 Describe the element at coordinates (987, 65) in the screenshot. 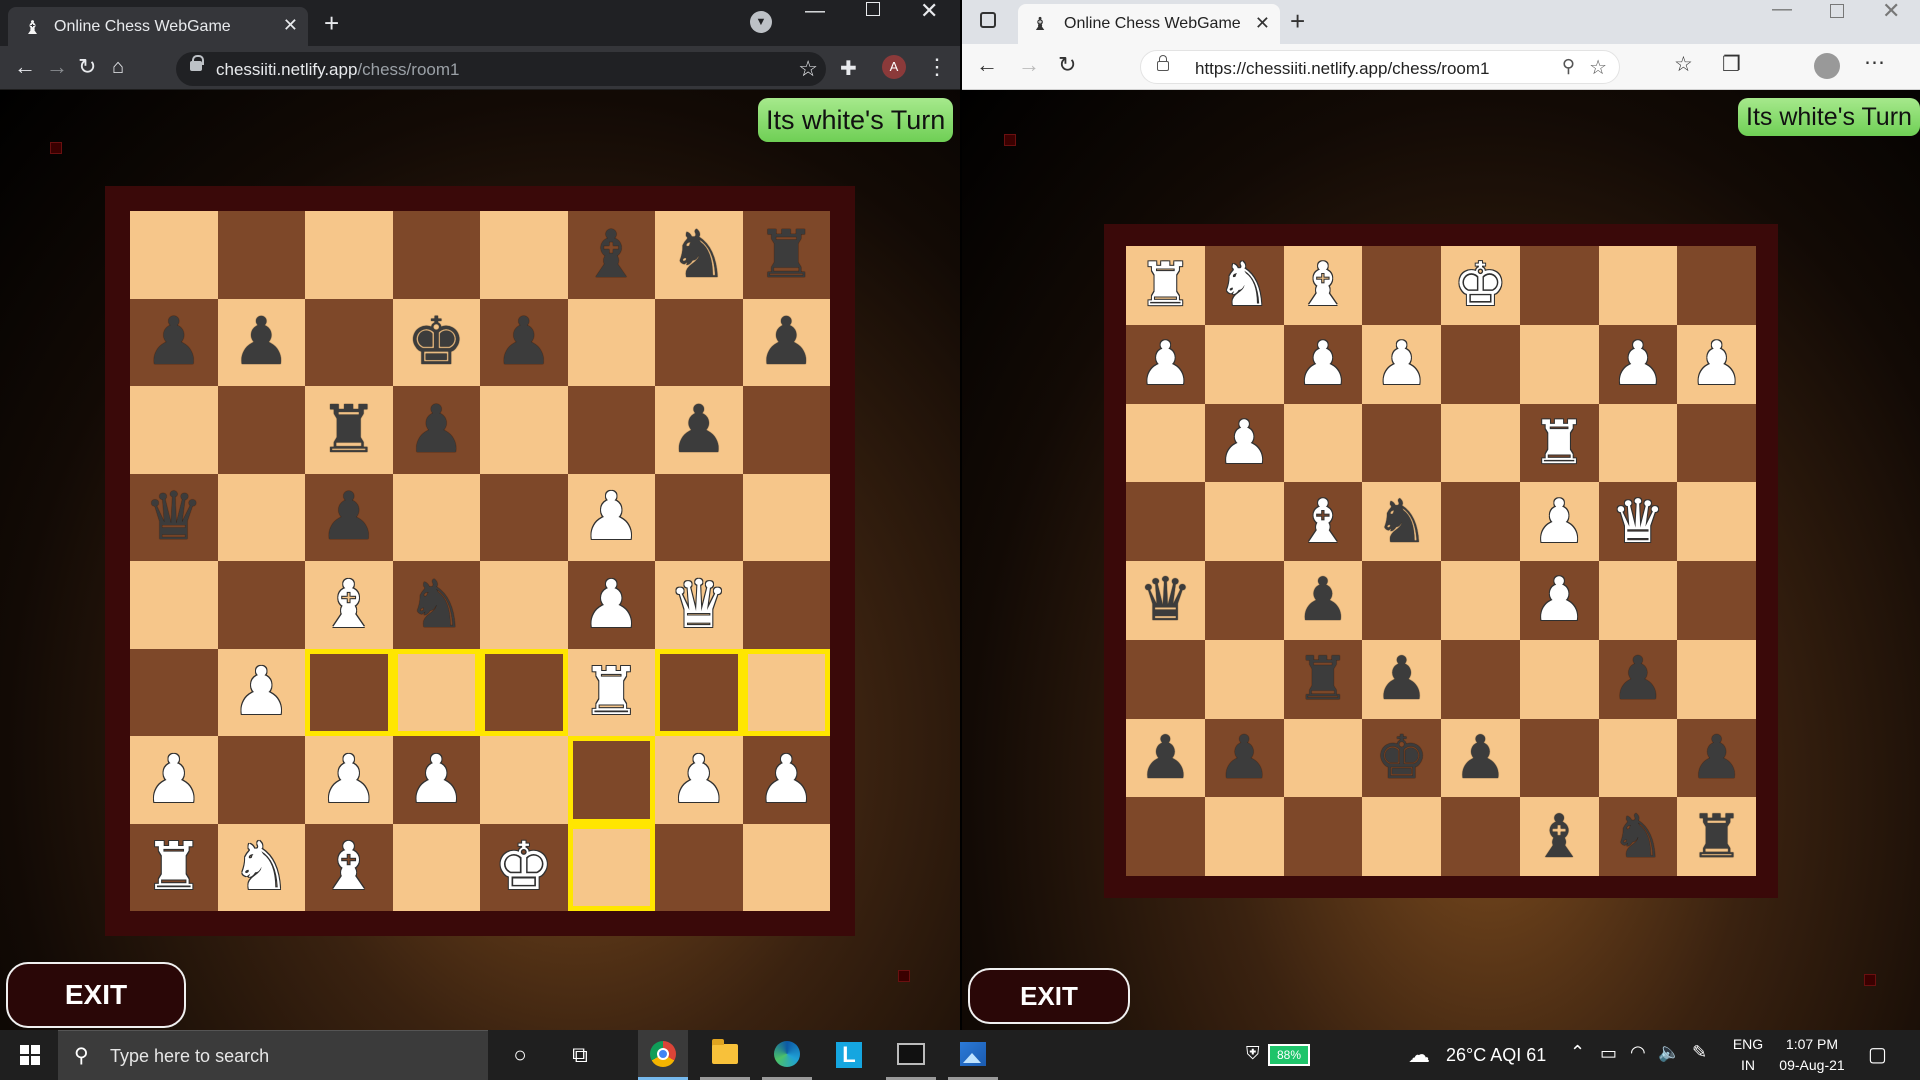

I see `back-icon: ←` at that location.